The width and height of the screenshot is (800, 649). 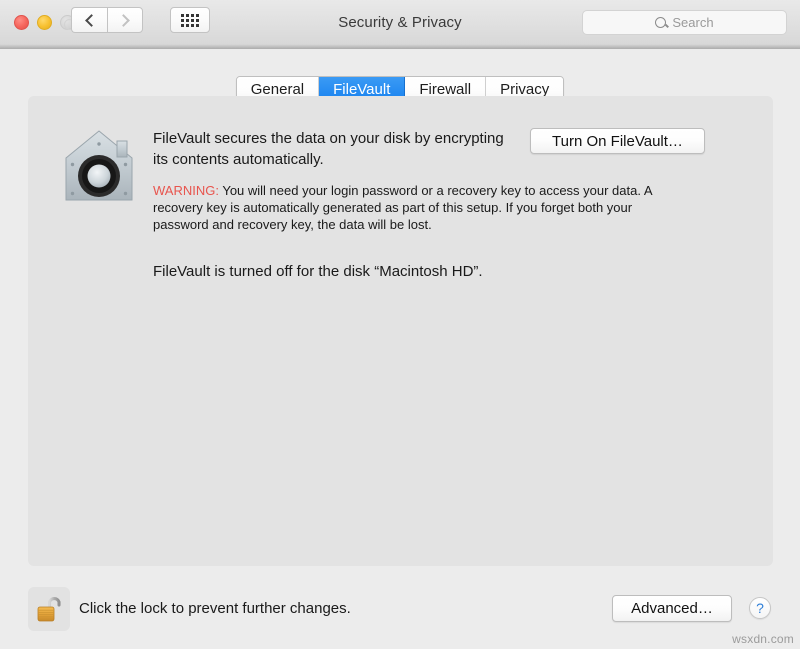 I want to click on search-placeholder: Search, so click(x=693, y=22).